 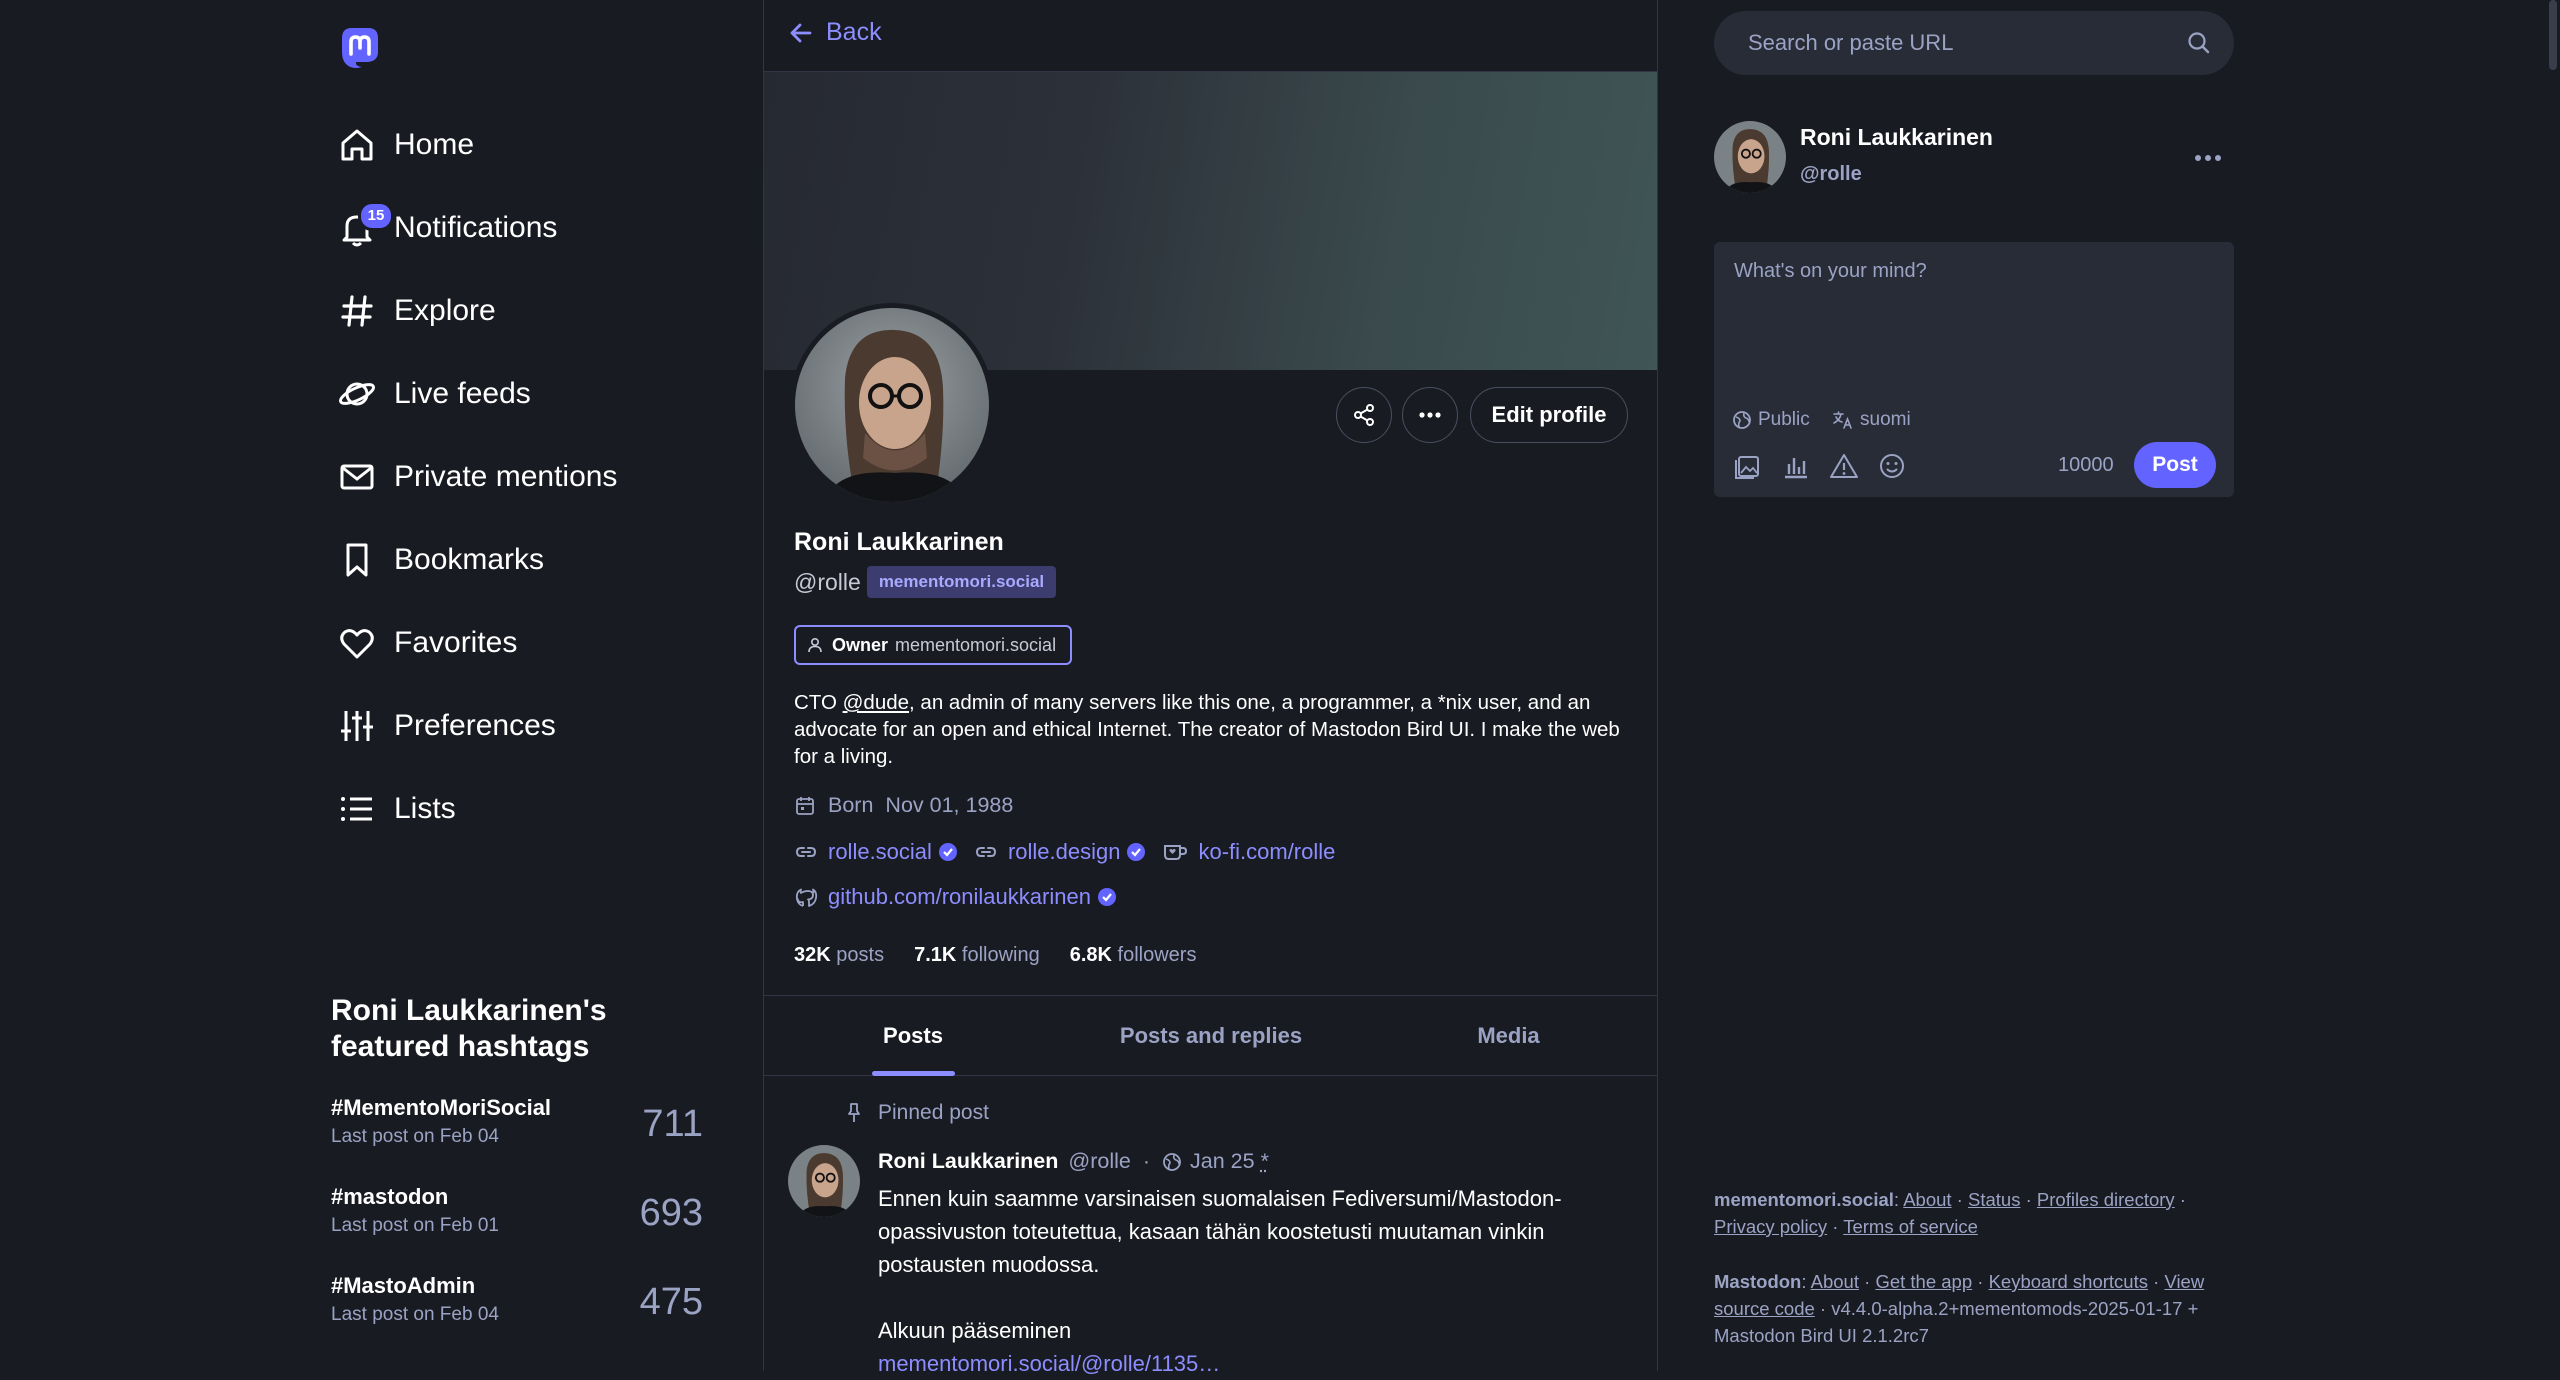 I want to click on compose-textarea, so click(x=1974, y=335).